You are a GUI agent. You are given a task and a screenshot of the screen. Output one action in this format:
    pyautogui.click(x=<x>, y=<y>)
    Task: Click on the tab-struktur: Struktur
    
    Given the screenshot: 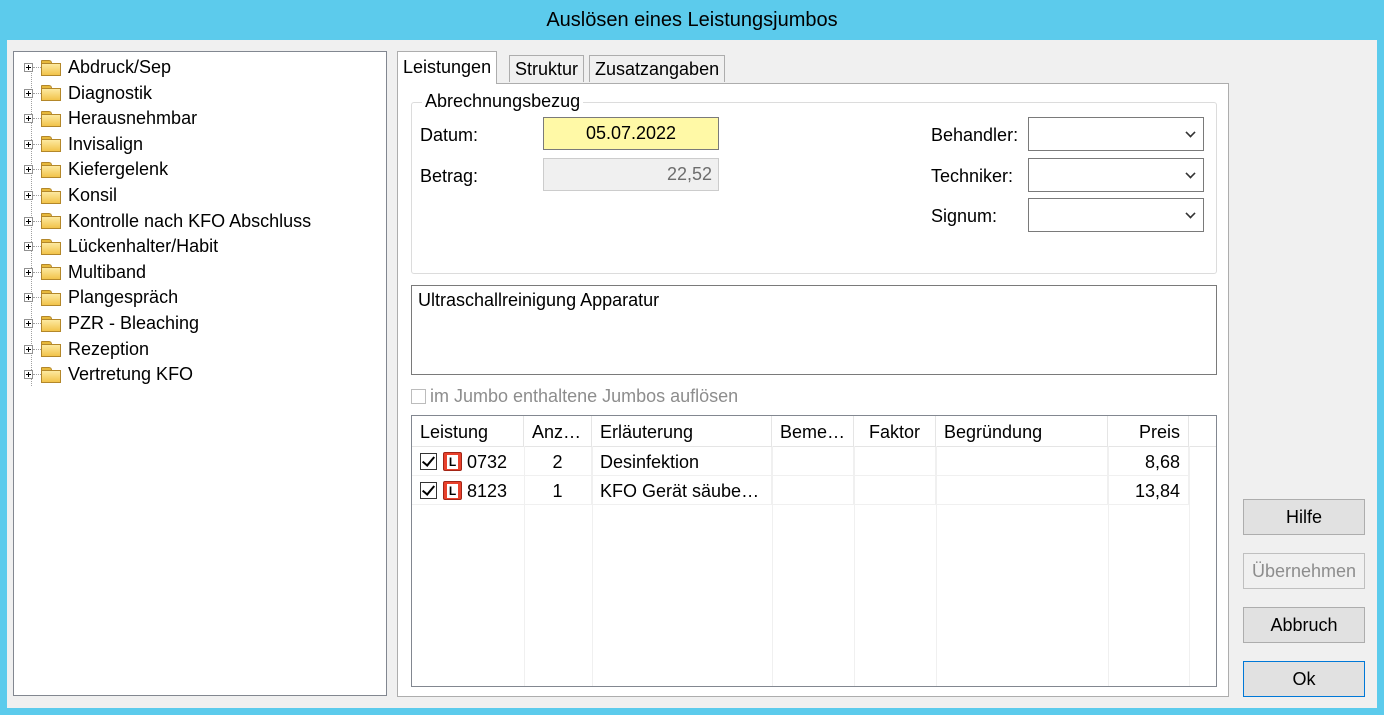 What is the action you would take?
    pyautogui.click(x=547, y=68)
    